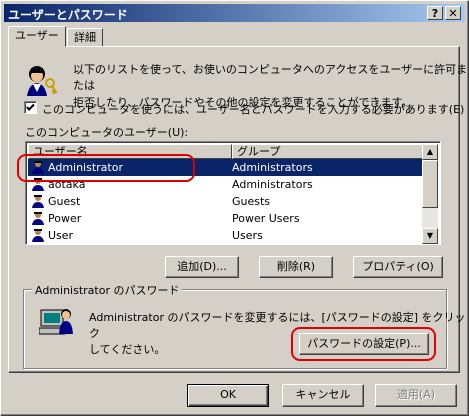 This screenshot has width=469, height=416. I want to click on close-icon: ✕, so click(453, 13).